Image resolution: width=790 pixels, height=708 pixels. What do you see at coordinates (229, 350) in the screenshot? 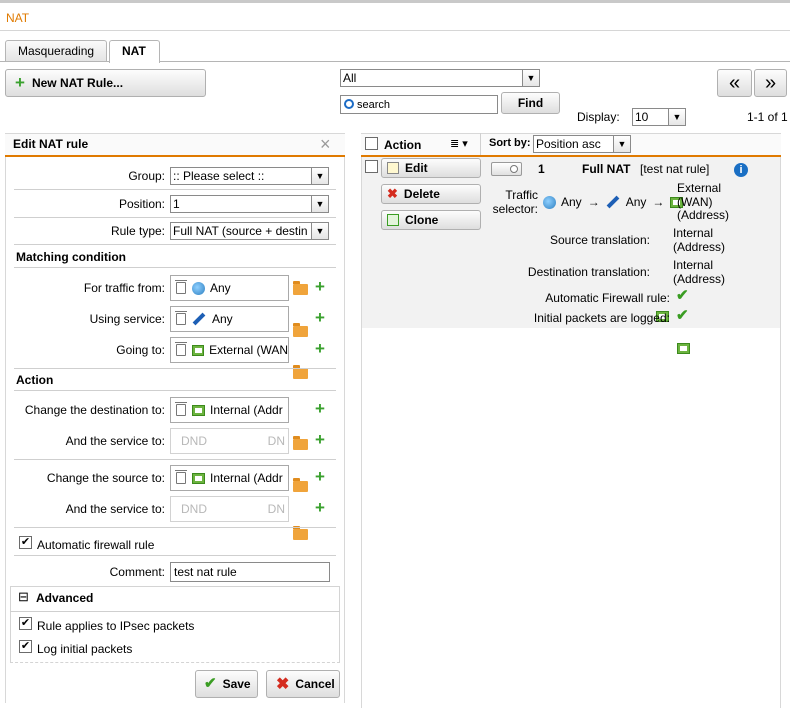
I see `going-to-dropzone: External (WAN` at bounding box center [229, 350].